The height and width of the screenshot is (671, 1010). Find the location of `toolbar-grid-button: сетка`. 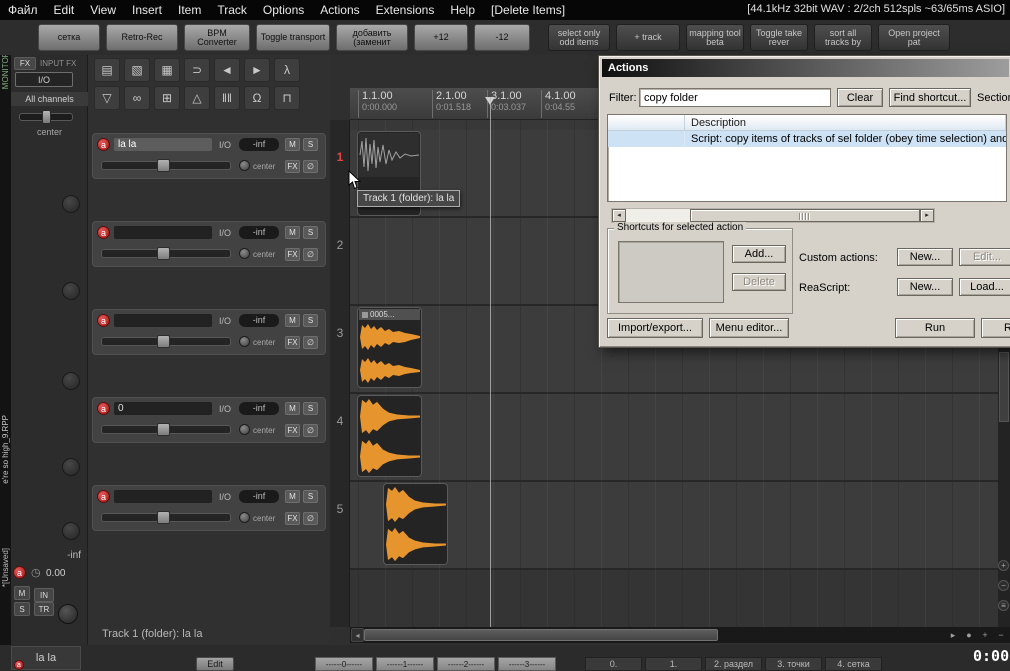

toolbar-grid-button: сетка is located at coordinates (69, 37).